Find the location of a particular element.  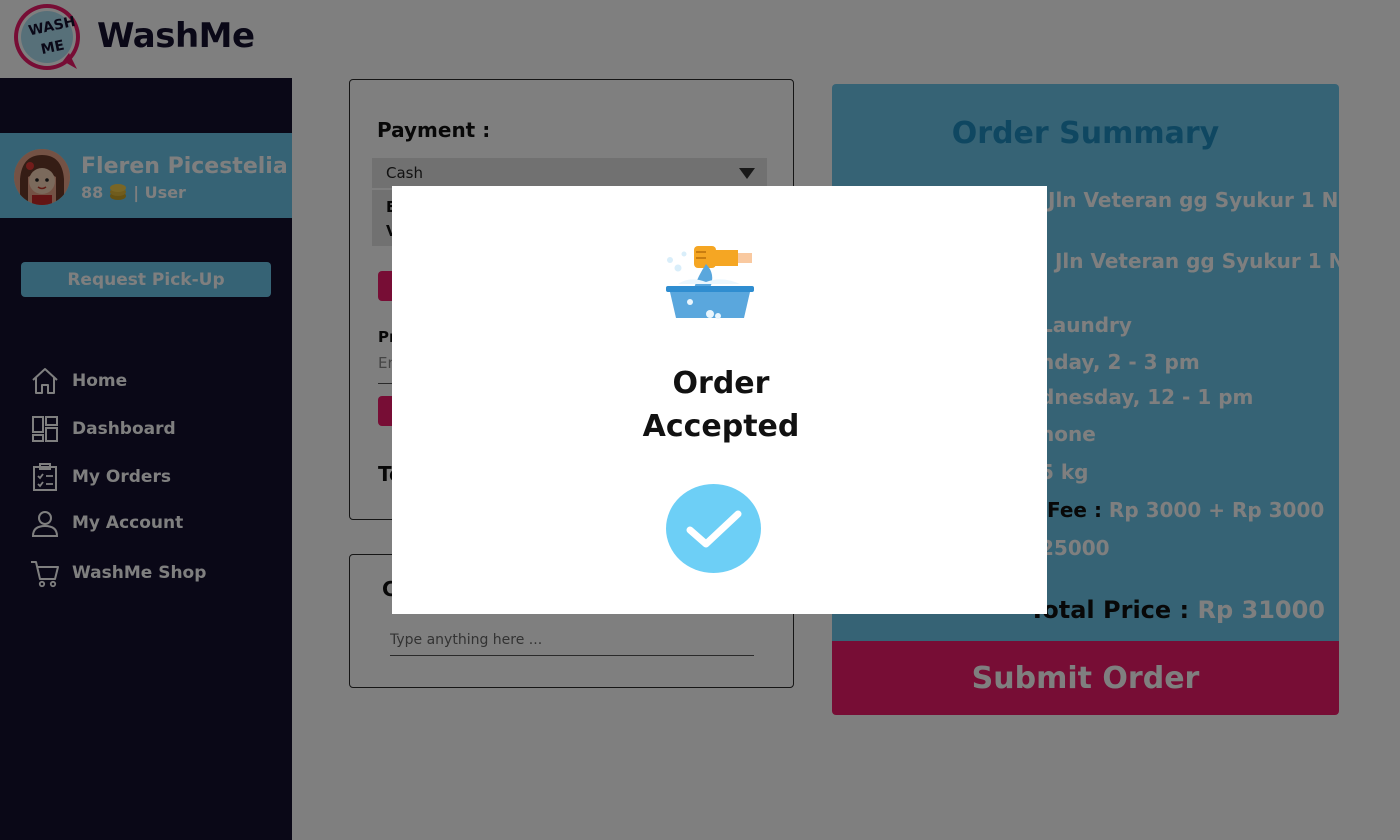

washing-basin-icon is located at coordinates (710, 282).